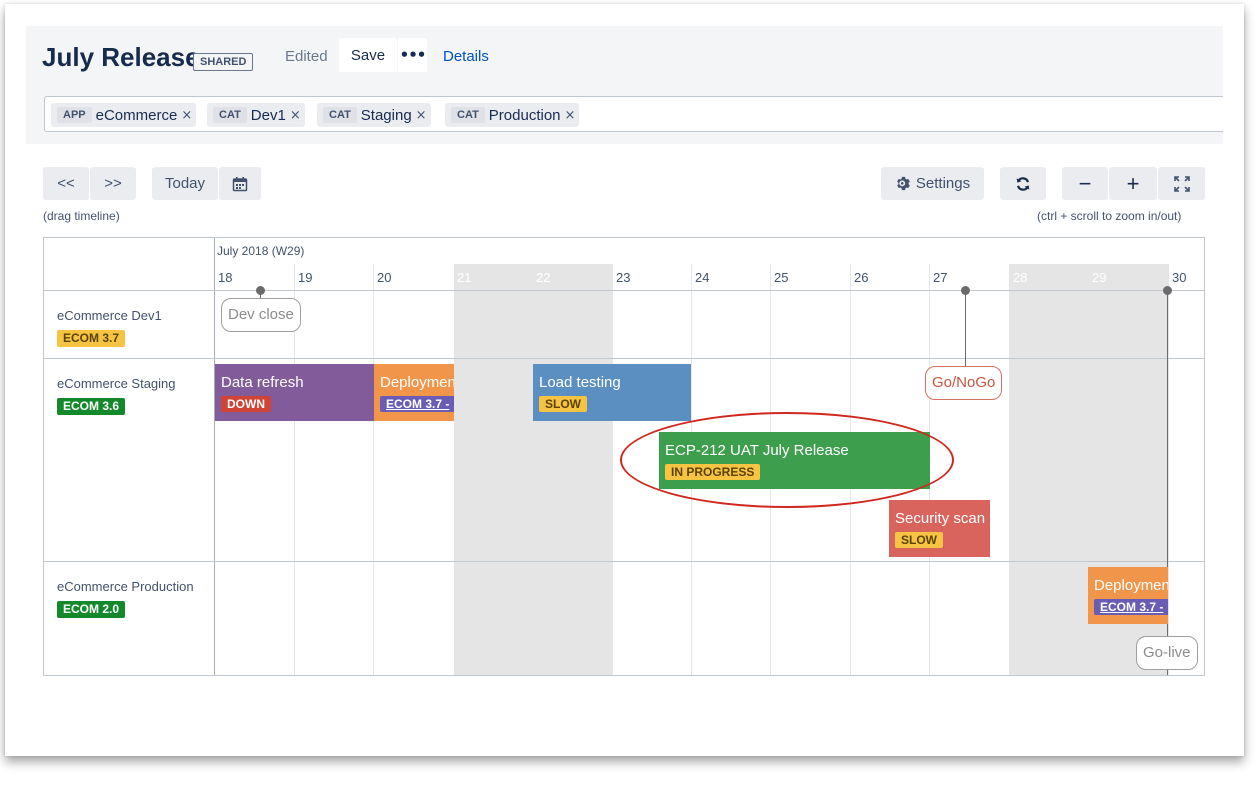 The image size is (1257, 785). Describe the element at coordinates (113, 183) in the screenshot. I see `next-period-button: >>` at that location.